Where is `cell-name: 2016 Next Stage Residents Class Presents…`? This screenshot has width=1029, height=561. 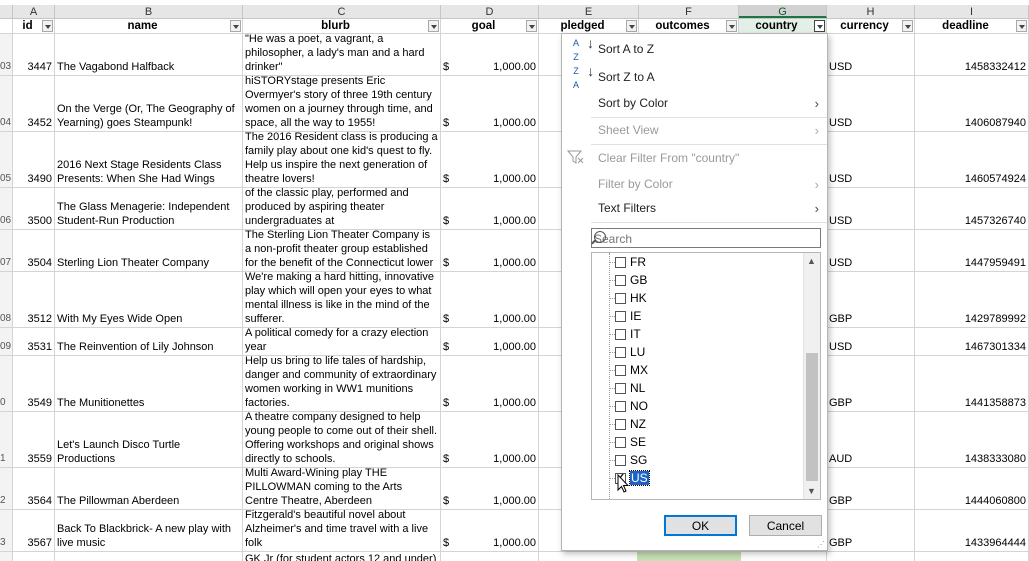
cell-name: 2016 Next Stage Residents Class Presents… is located at coordinates (149, 159).